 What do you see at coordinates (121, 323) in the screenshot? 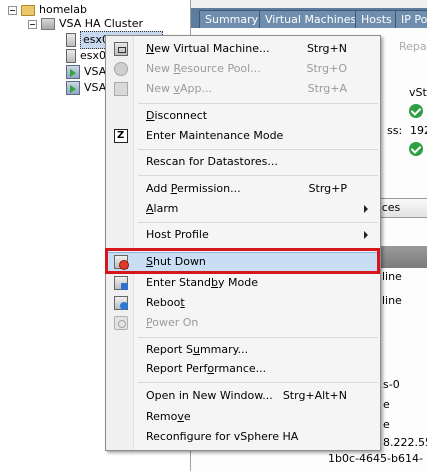
I see `power-on-icon` at bounding box center [121, 323].